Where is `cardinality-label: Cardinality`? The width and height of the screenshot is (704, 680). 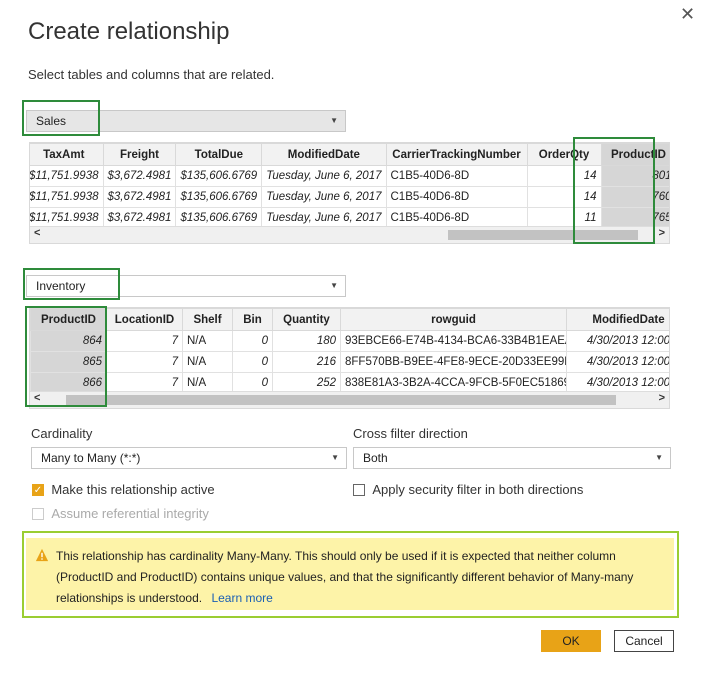 cardinality-label: Cardinality is located at coordinates (62, 433).